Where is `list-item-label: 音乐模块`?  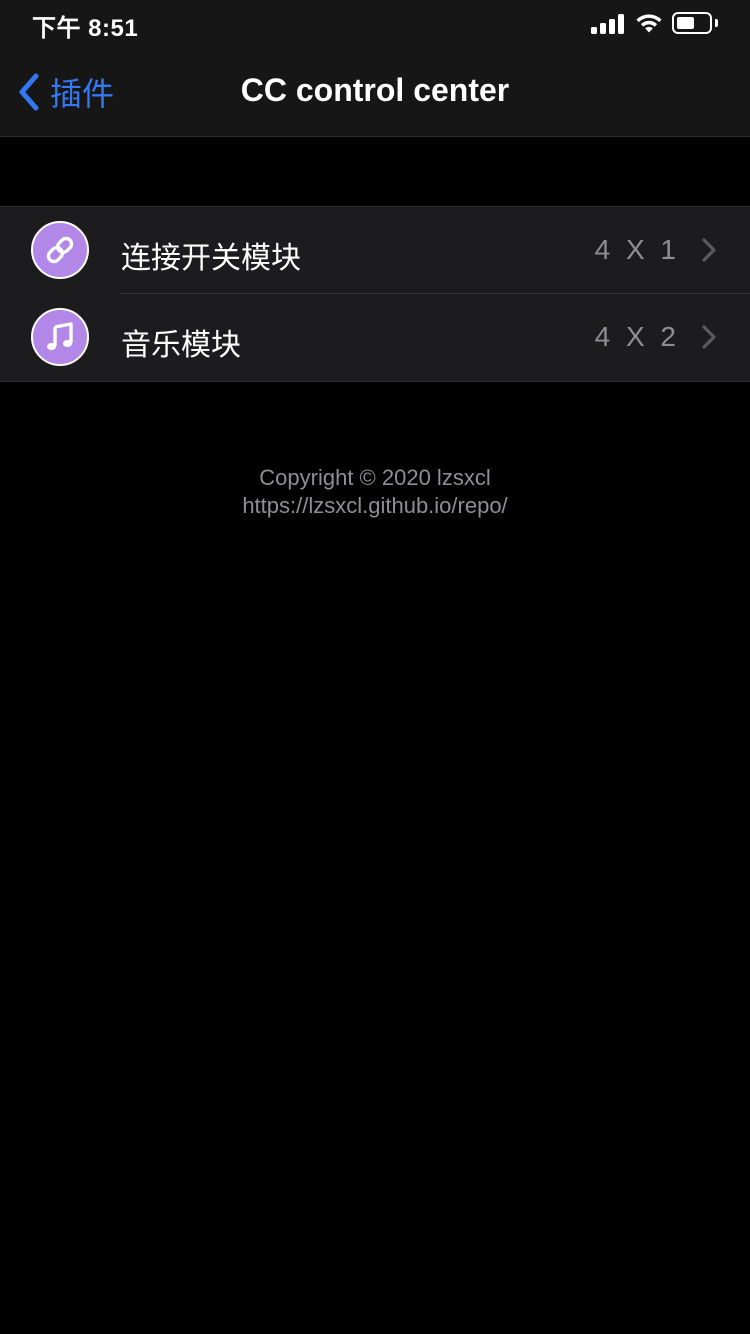 list-item-label: 音乐模块 is located at coordinates (181, 345).